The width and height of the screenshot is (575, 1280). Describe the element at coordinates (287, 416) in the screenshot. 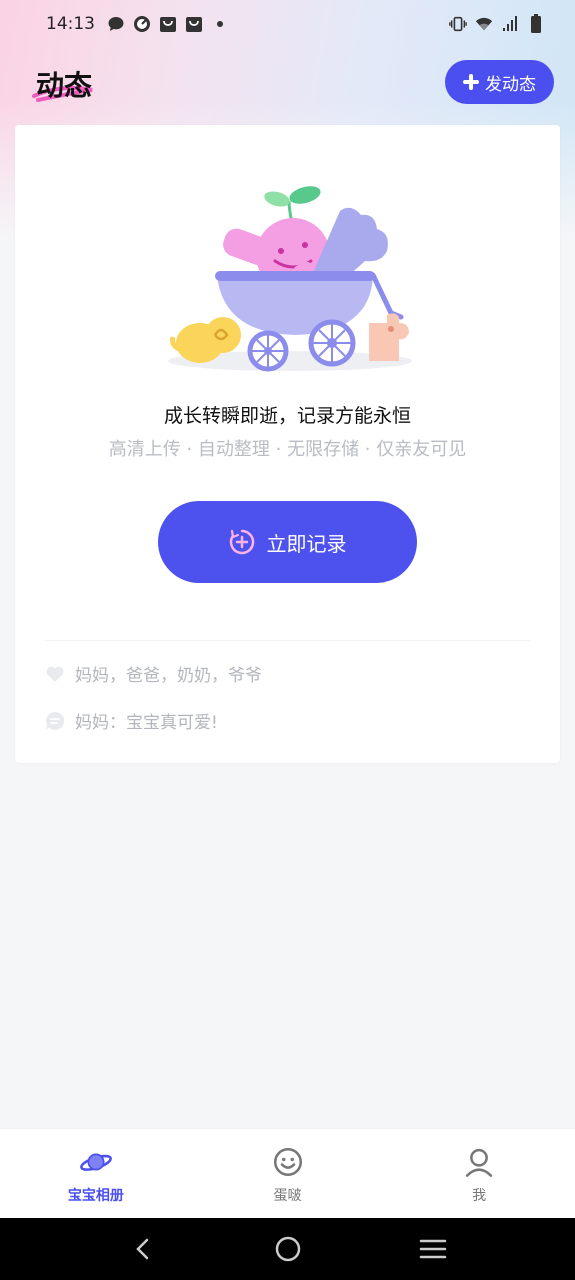

I see `empty-state-headline: 成长转瞬即逝，记录方能永恒` at that location.